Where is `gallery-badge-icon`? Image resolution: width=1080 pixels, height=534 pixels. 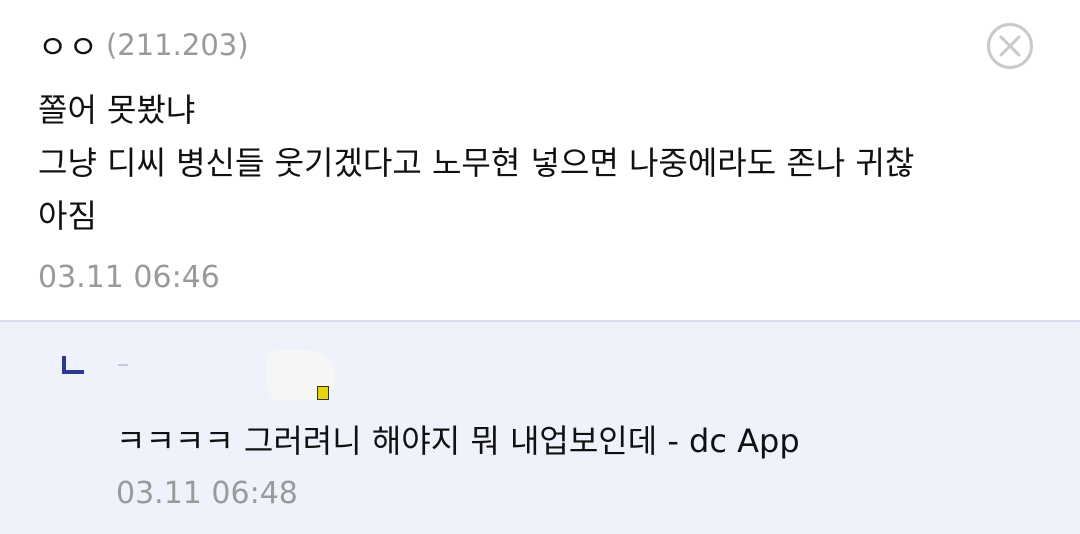
gallery-badge-icon is located at coordinates (323, 393).